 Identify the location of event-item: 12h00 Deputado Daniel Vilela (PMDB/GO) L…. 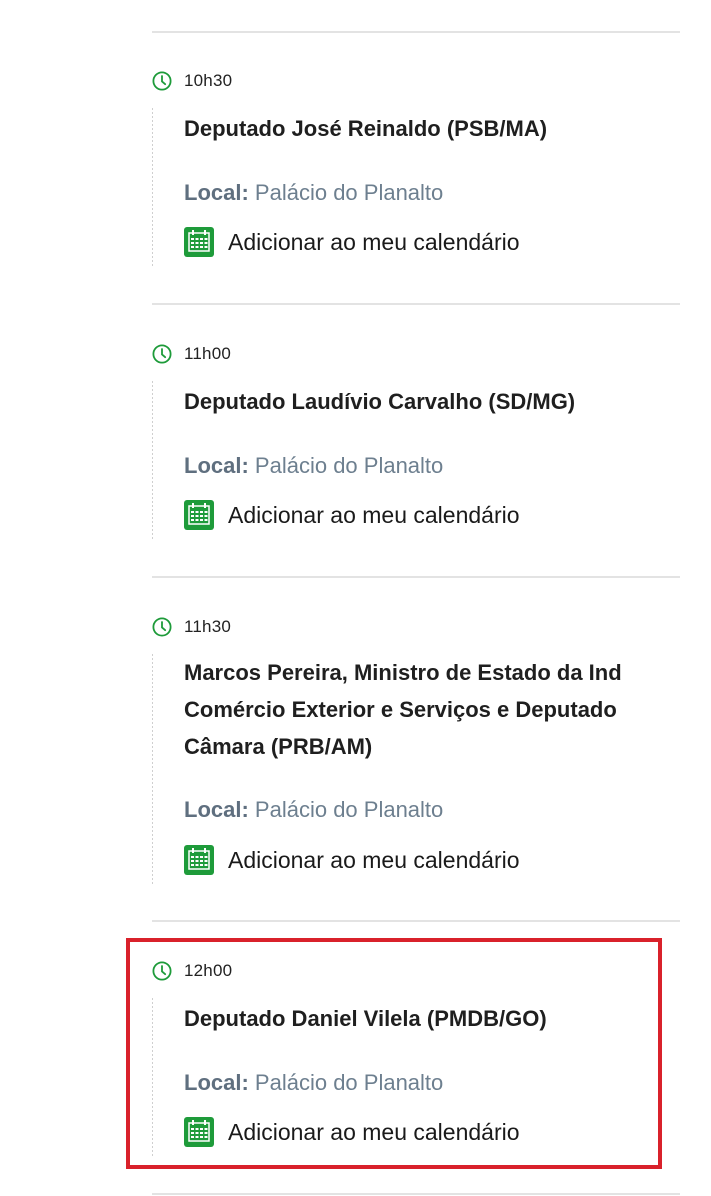
(416, 1060).